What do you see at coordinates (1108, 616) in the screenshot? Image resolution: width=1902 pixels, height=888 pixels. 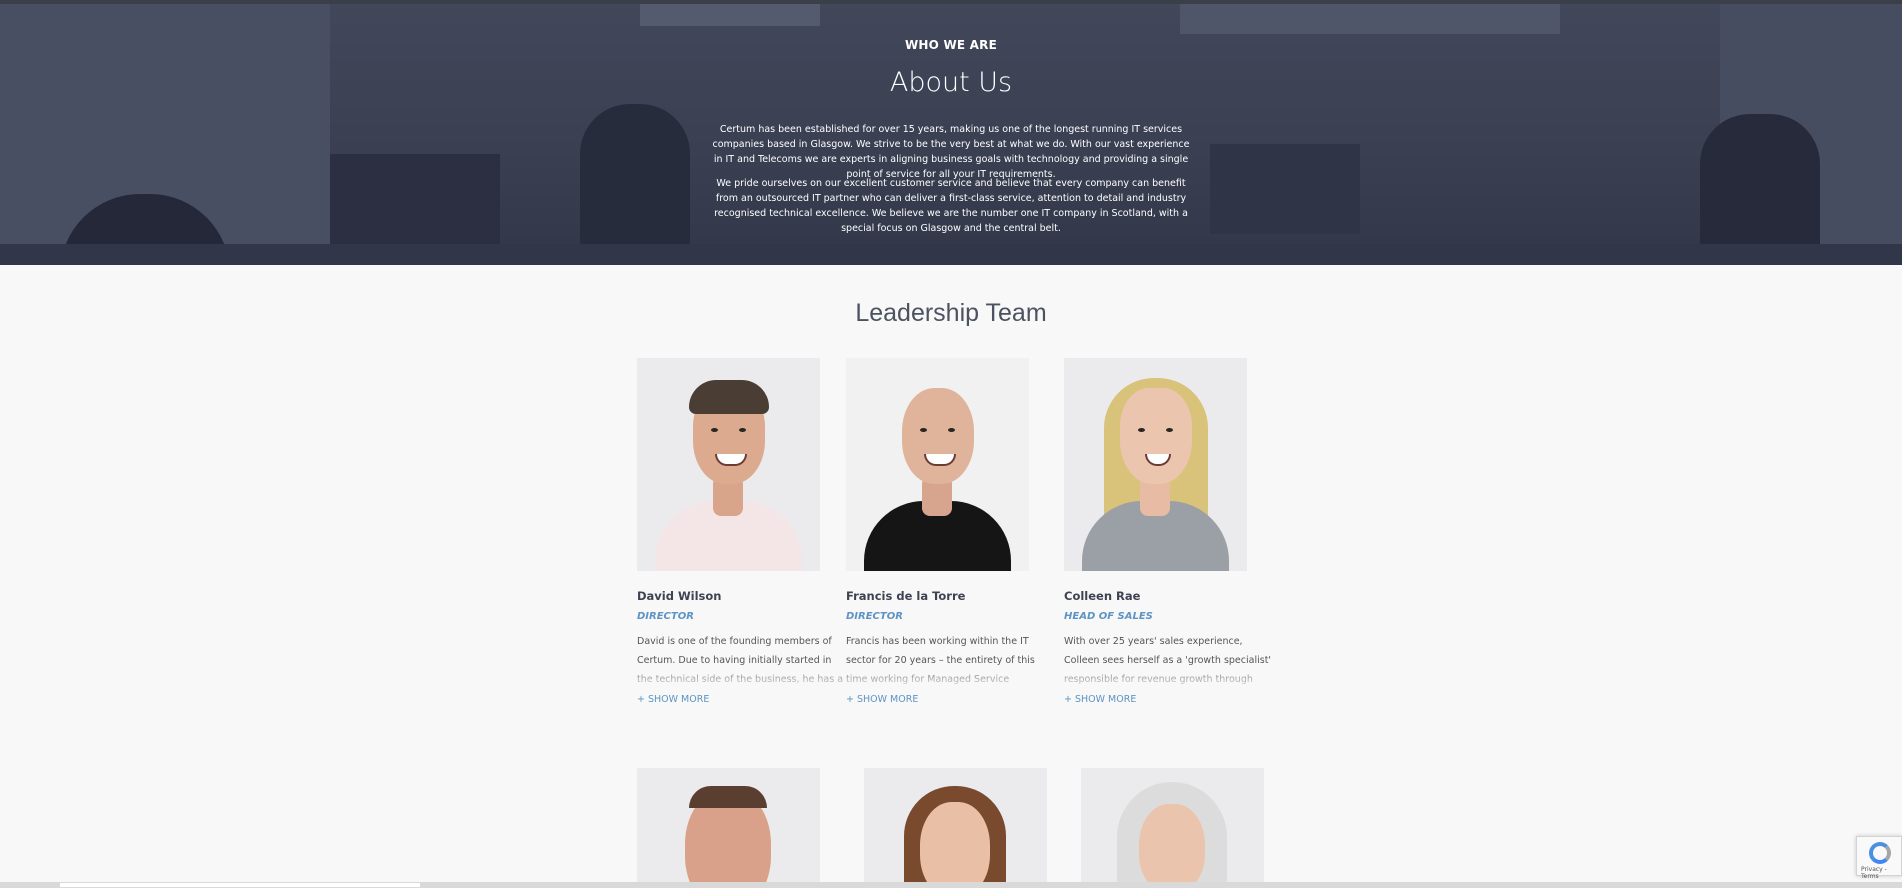 I see `member-role: HEAD OF SALES` at bounding box center [1108, 616].